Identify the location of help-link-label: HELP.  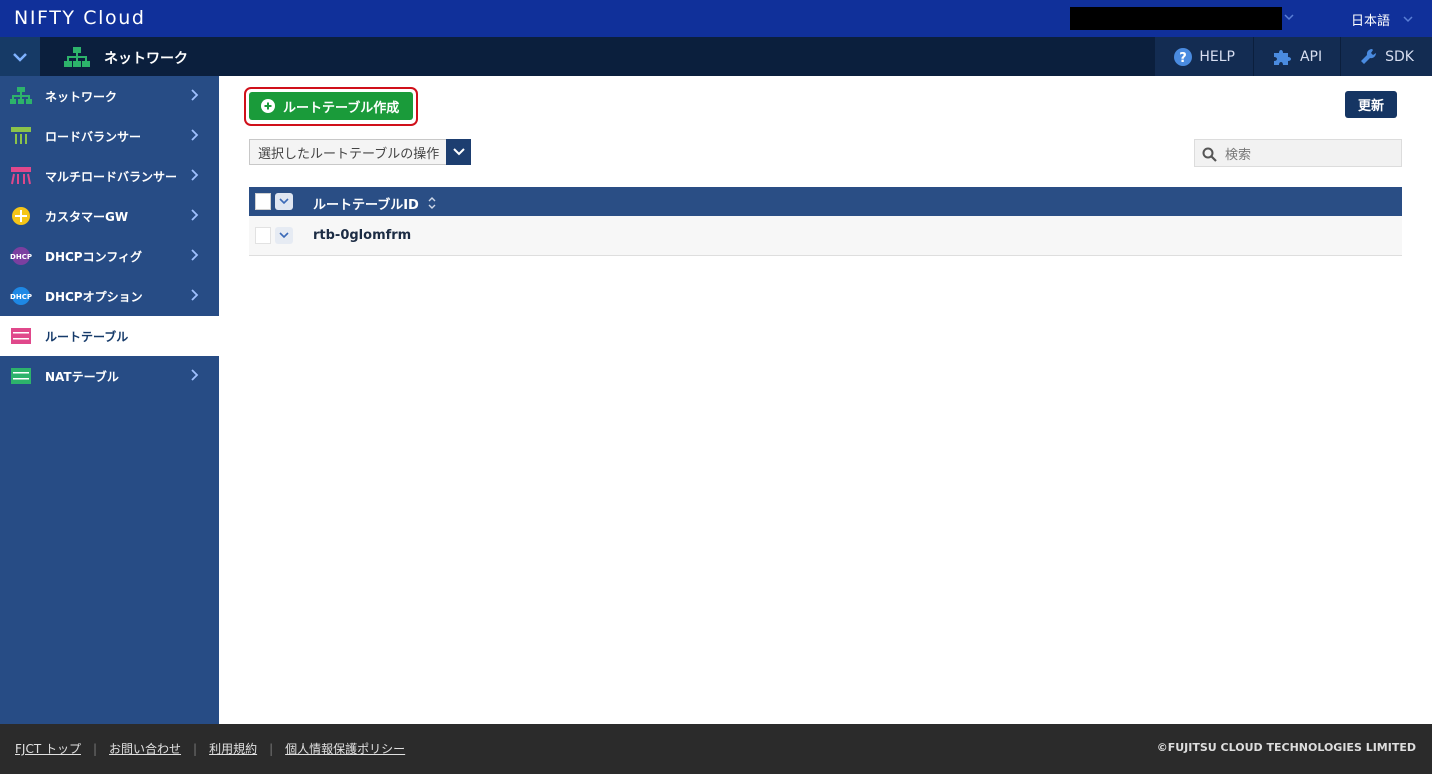
(1217, 56).